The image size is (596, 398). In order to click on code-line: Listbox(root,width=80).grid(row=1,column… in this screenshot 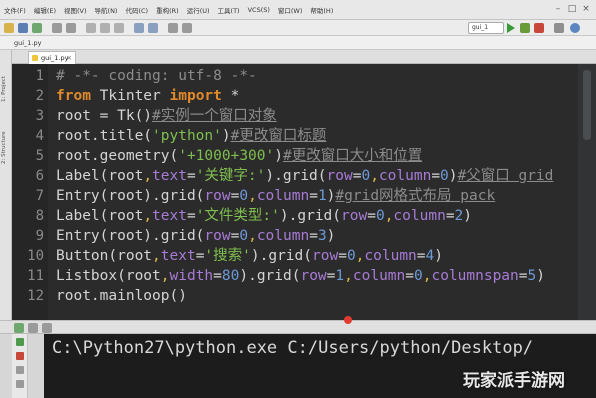, I will do `click(300, 276)`.